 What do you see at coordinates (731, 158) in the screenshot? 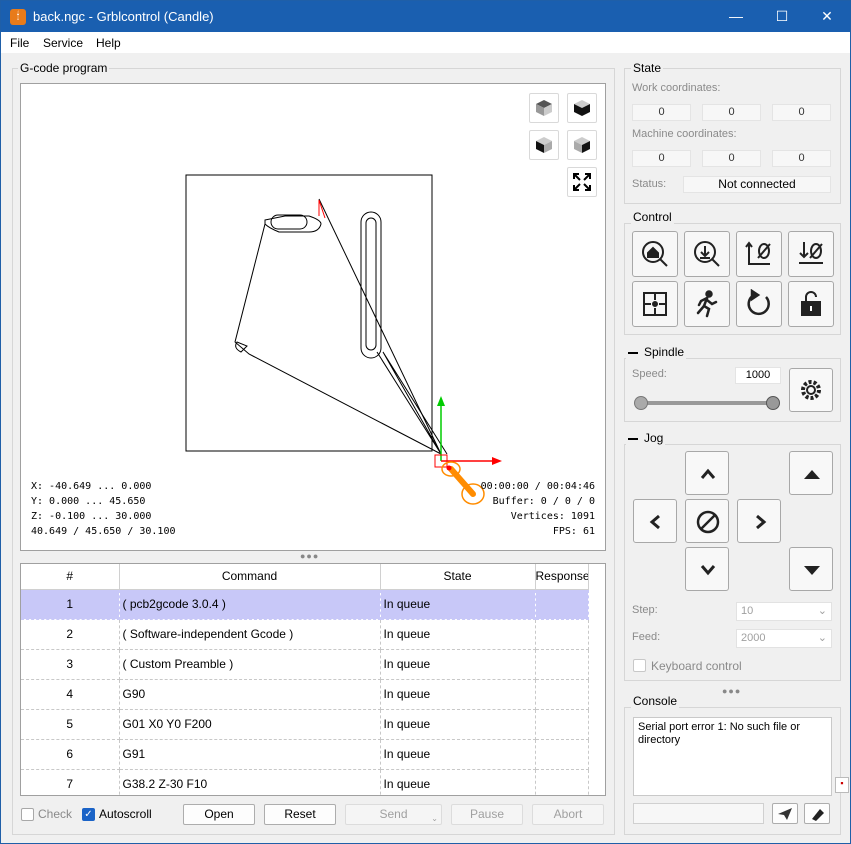
I see `machine-y-field: 0` at bounding box center [731, 158].